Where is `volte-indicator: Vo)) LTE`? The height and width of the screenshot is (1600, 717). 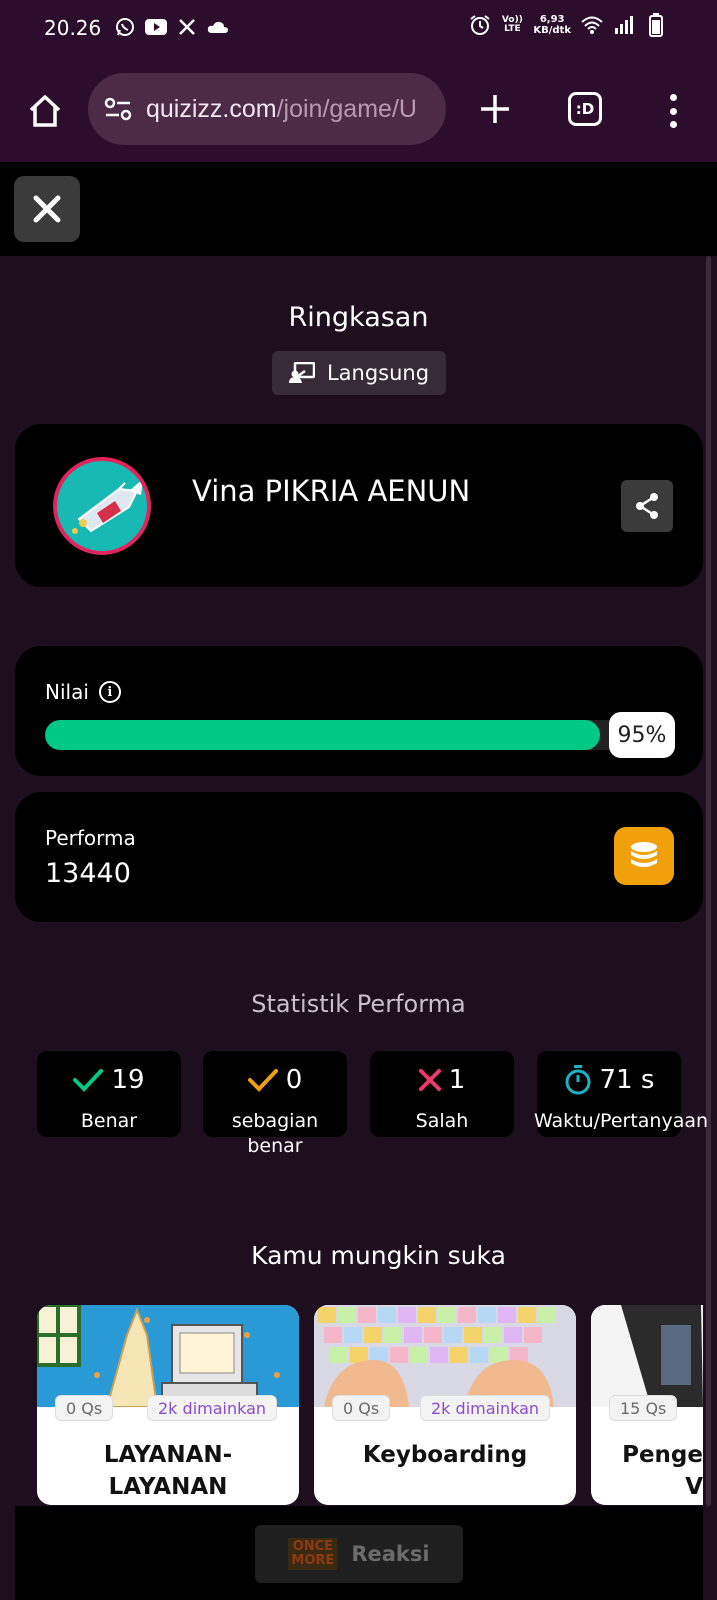 volte-indicator: Vo)) LTE is located at coordinates (512, 24).